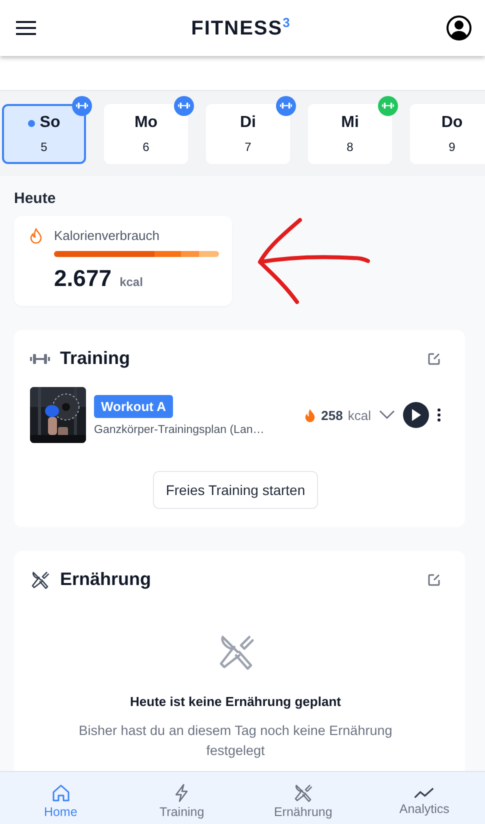  What do you see at coordinates (447, 134) in the screenshot?
I see `day-card: Do 9` at bounding box center [447, 134].